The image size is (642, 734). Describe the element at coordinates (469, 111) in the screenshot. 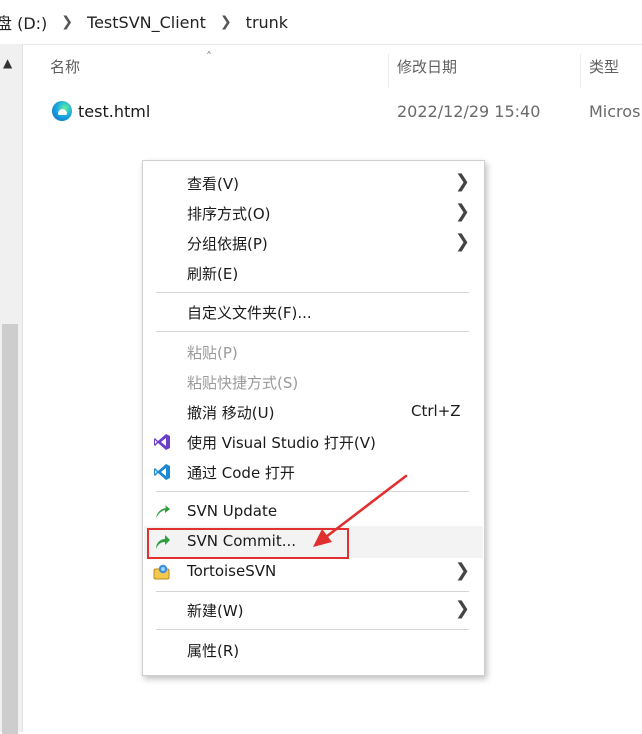

I see `file-modified-date: 2022/12/29 15:40` at that location.